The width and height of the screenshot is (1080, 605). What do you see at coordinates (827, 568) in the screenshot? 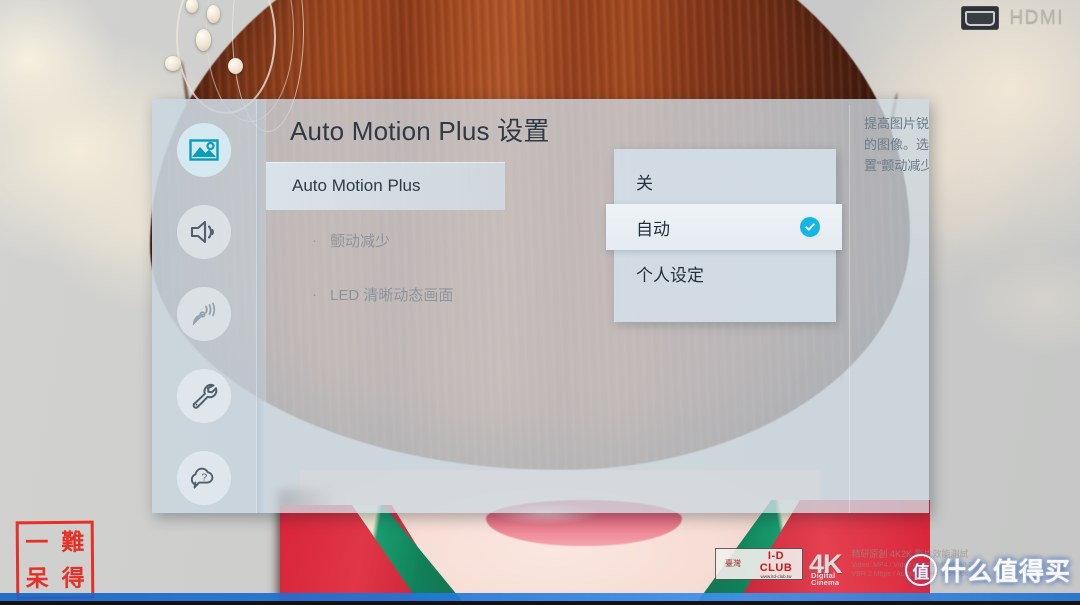
I see `resolution-logo: 4K Digital Cinema` at bounding box center [827, 568].